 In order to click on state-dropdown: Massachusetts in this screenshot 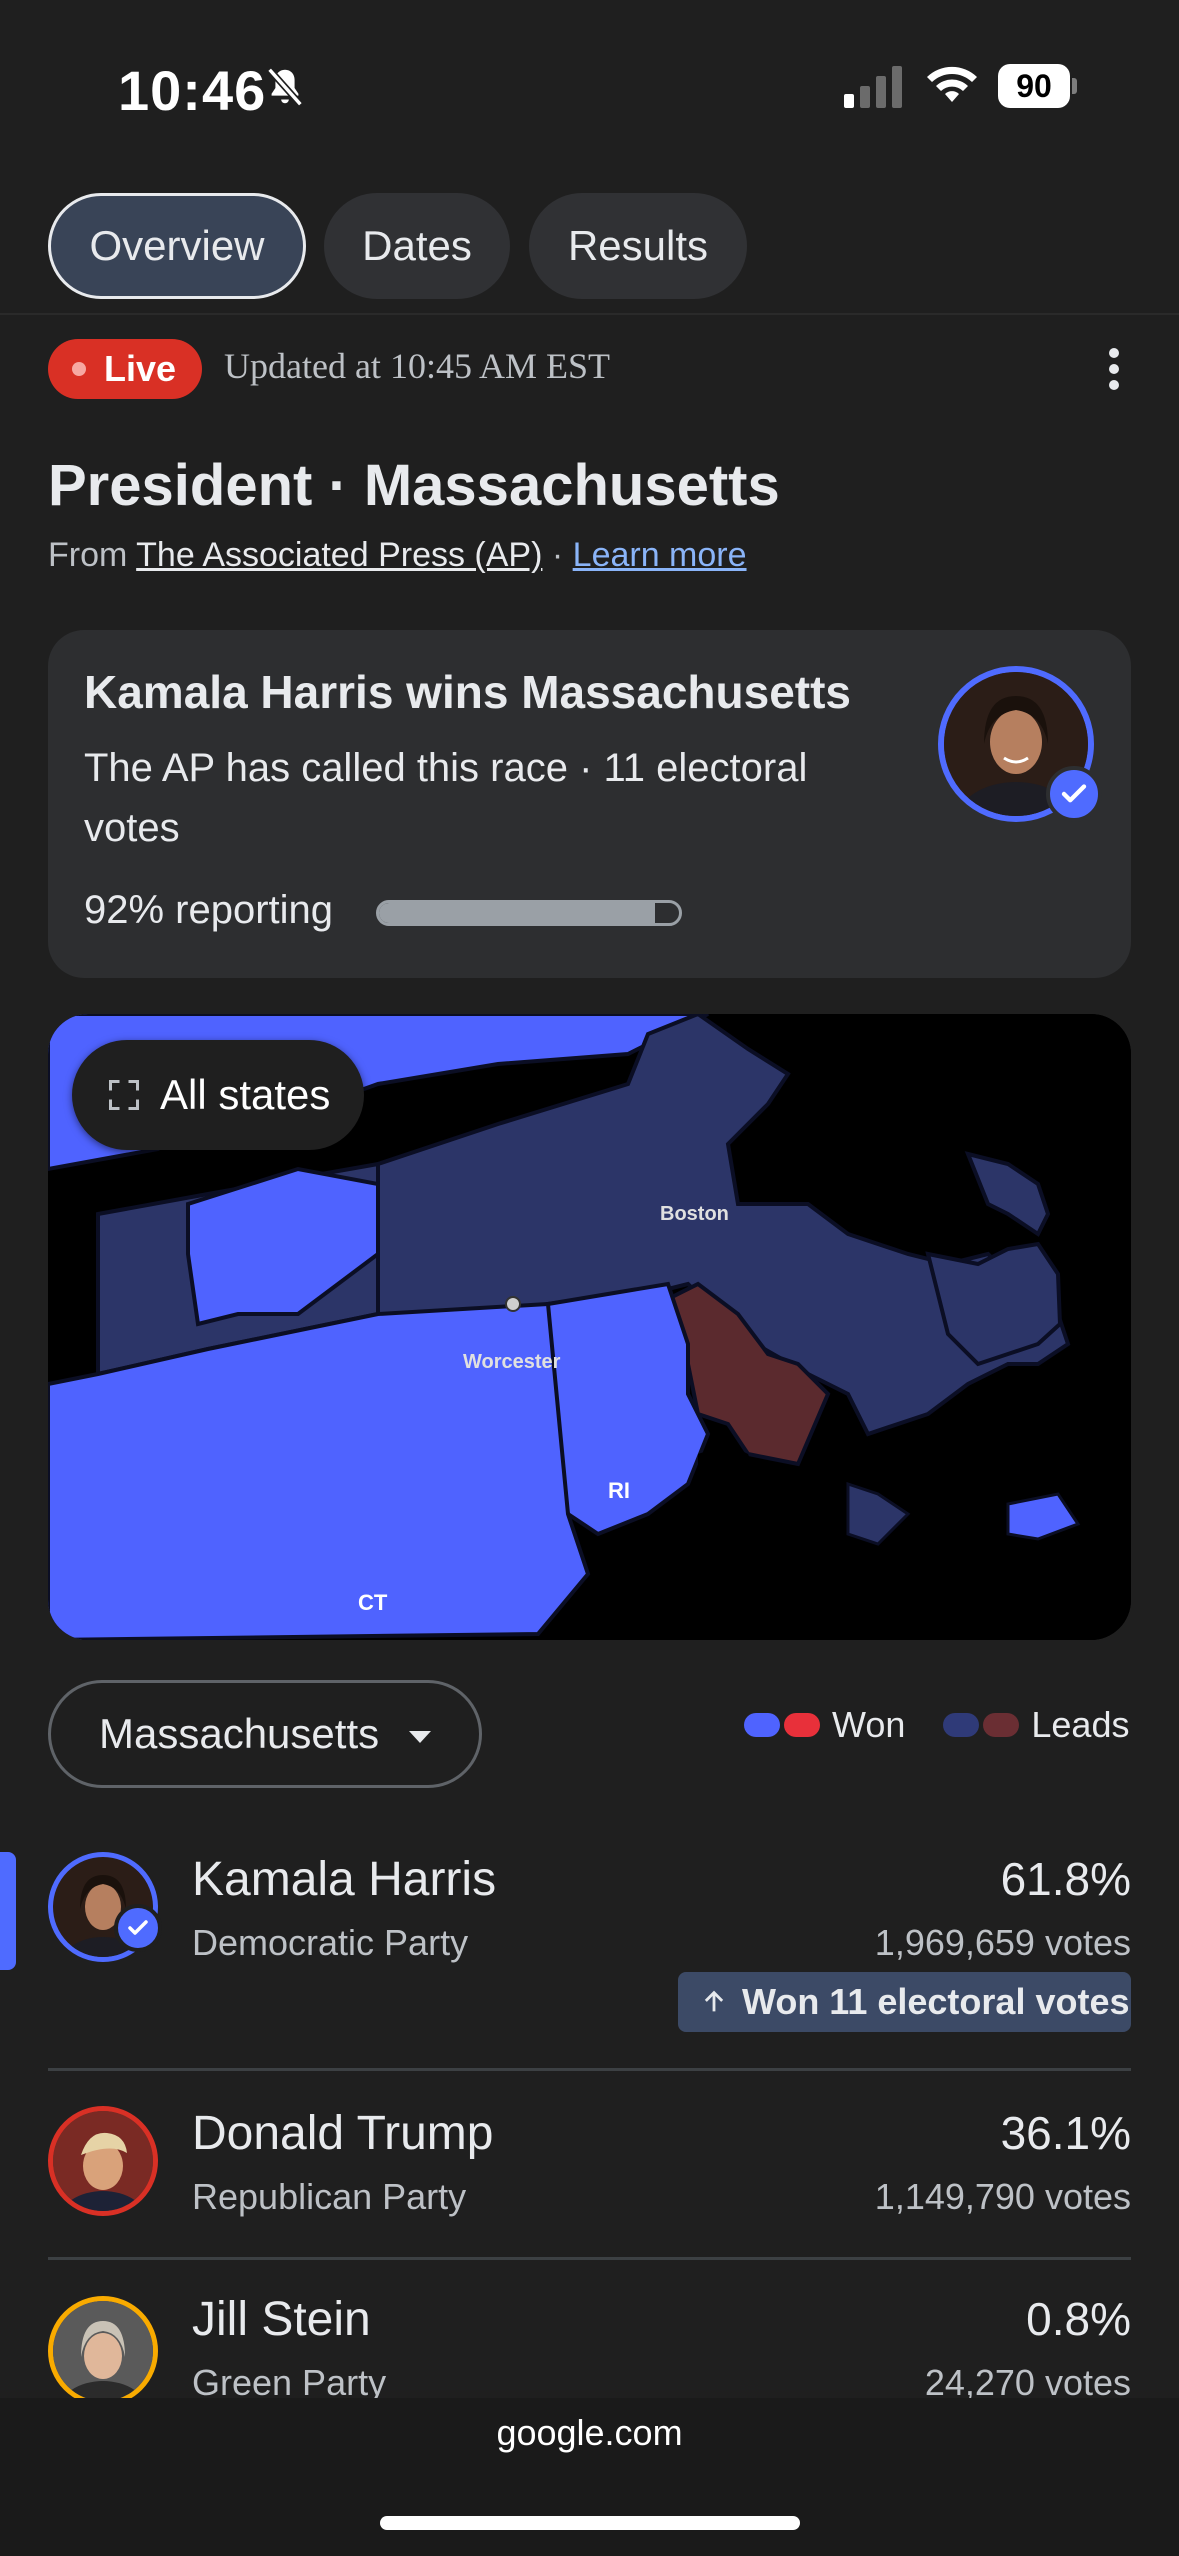, I will do `click(265, 1734)`.